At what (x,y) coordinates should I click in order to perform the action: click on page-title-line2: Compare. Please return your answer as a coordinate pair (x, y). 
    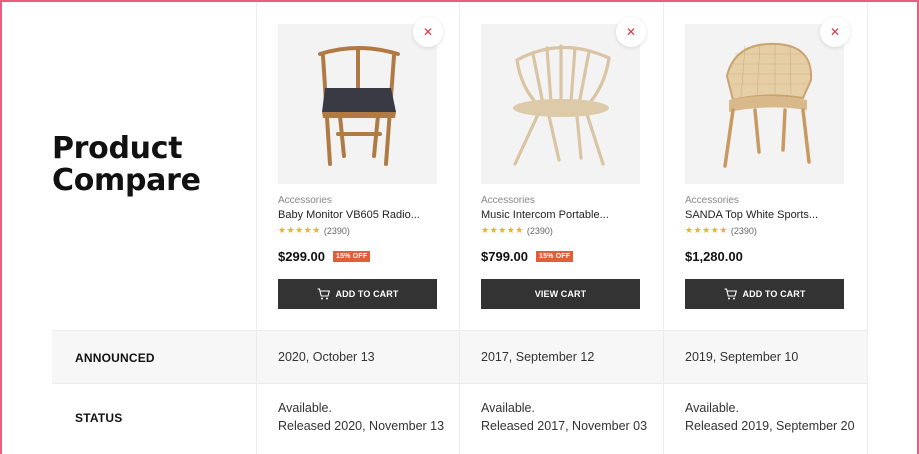
    Looking at the image, I should click on (126, 180).